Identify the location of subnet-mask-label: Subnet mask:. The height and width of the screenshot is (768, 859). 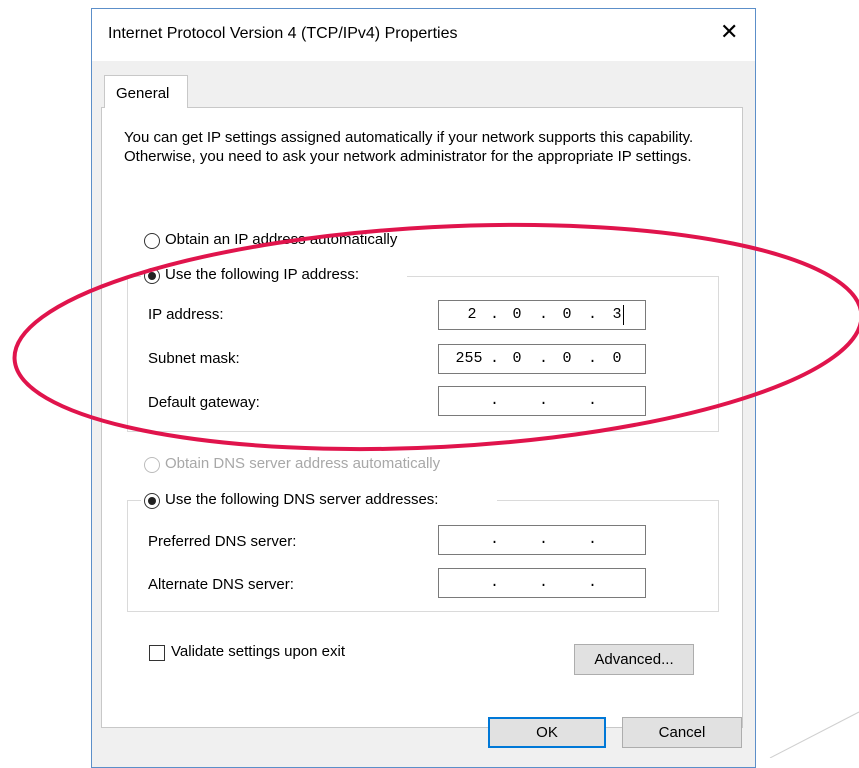
(194, 358).